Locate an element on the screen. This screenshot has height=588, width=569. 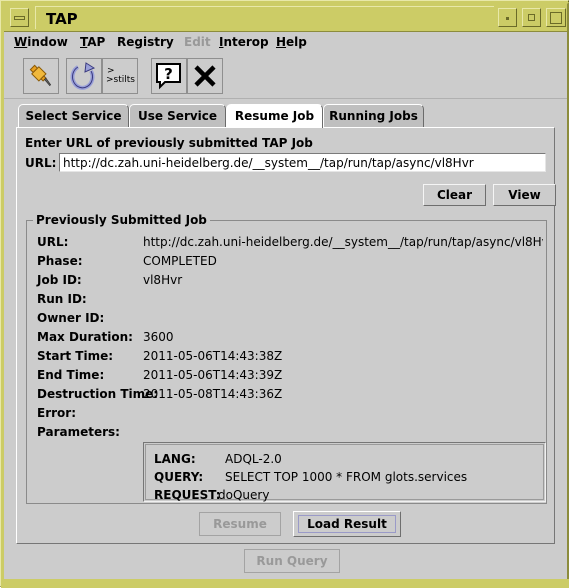
menu-tap: TAP is located at coordinates (92, 42).